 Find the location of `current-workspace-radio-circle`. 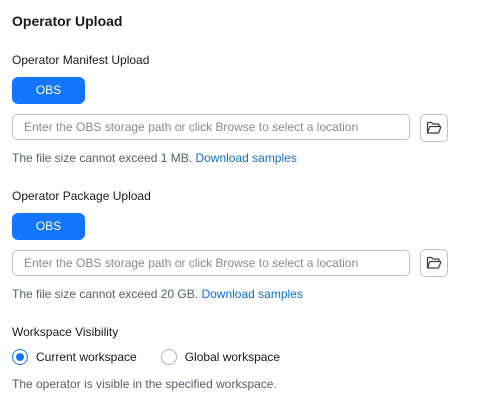

current-workspace-radio-circle is located at coordinates (20, 357).